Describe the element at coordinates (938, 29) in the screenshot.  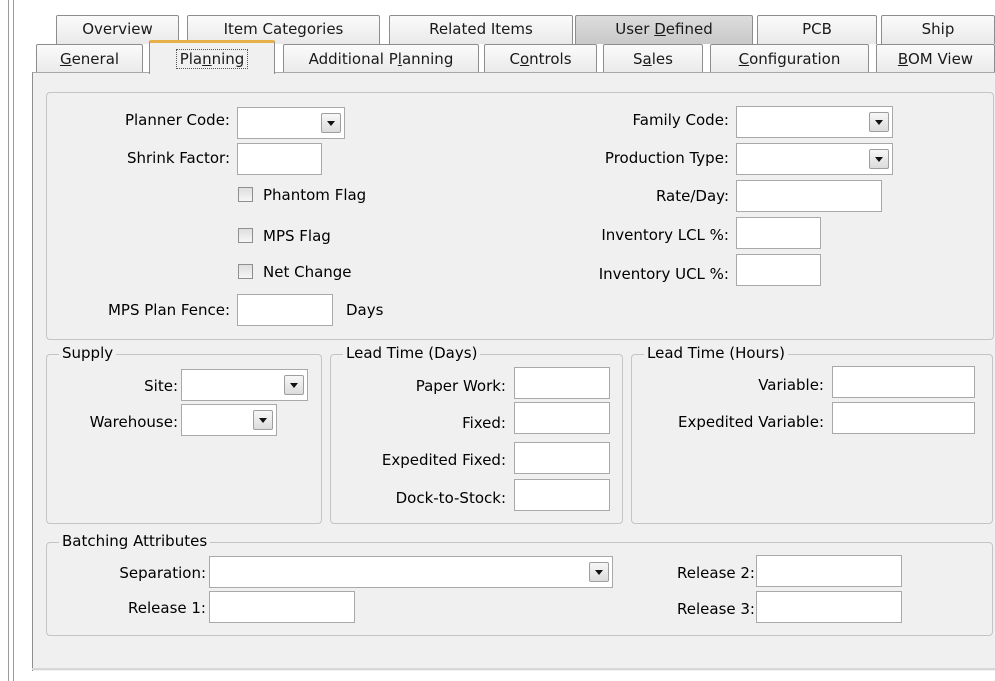
I see `tab-ship: Ship` at that location.